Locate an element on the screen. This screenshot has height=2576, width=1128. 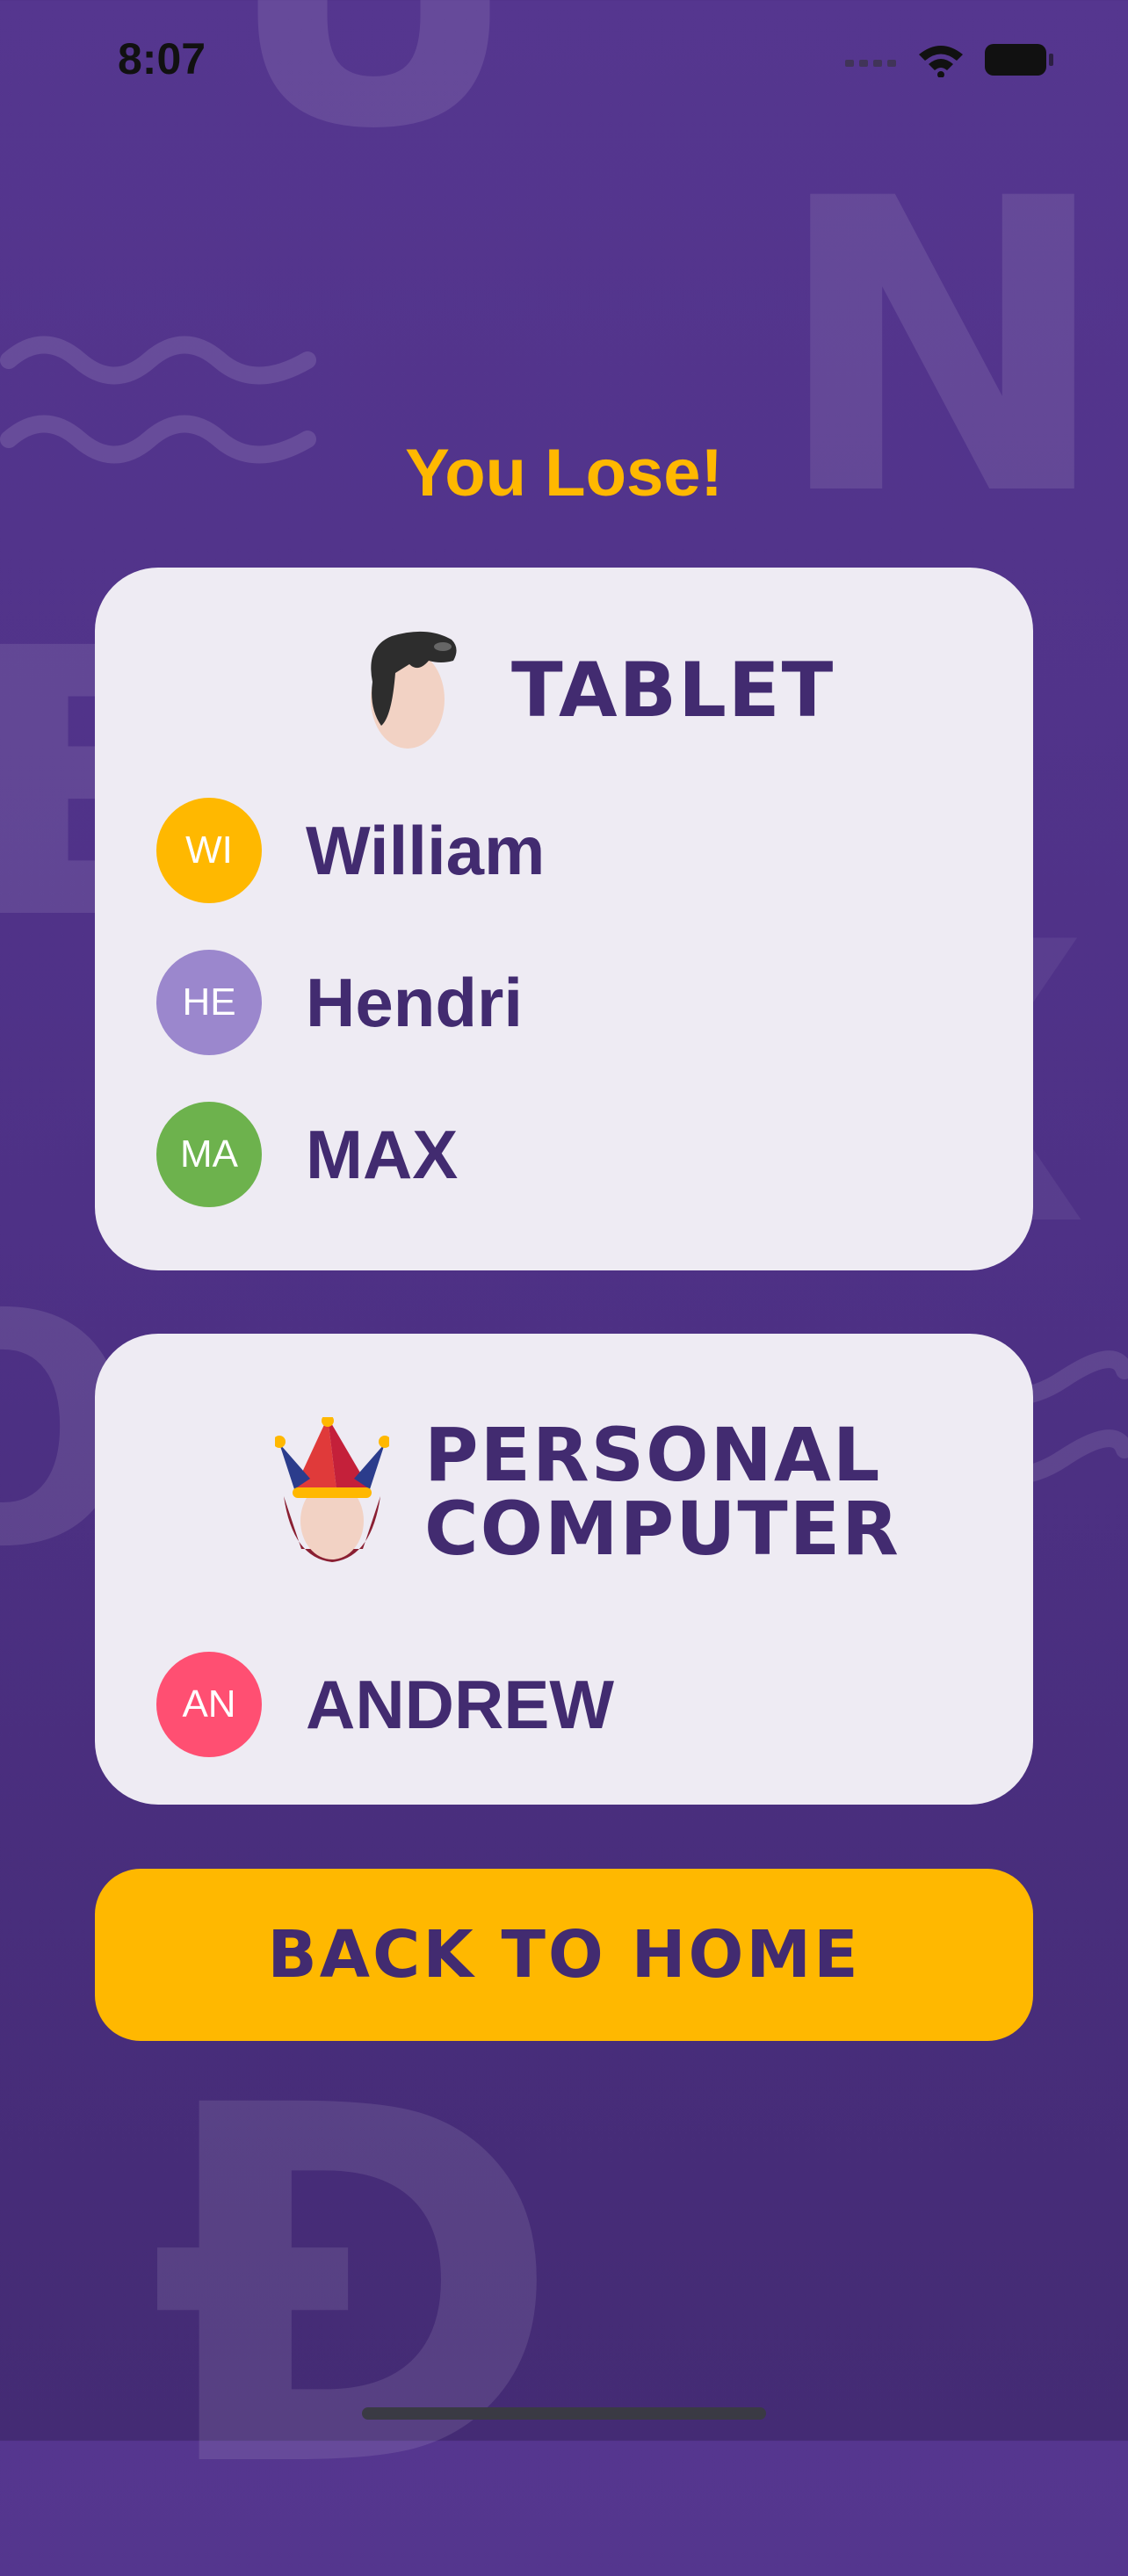
team-name: PERSONAL COMPUTER is located at coordinates (662, 1492).